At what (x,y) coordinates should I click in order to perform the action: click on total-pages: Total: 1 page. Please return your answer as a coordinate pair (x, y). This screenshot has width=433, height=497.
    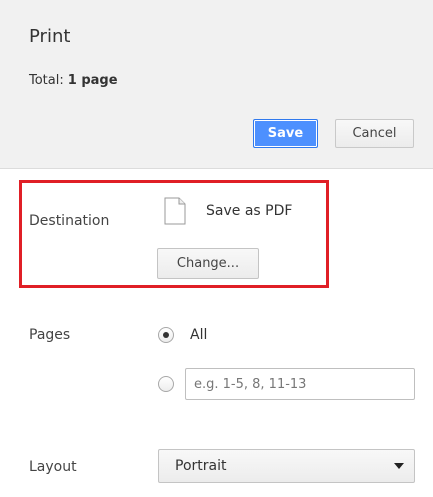
    Looking at the image, I should click on (73, 80).